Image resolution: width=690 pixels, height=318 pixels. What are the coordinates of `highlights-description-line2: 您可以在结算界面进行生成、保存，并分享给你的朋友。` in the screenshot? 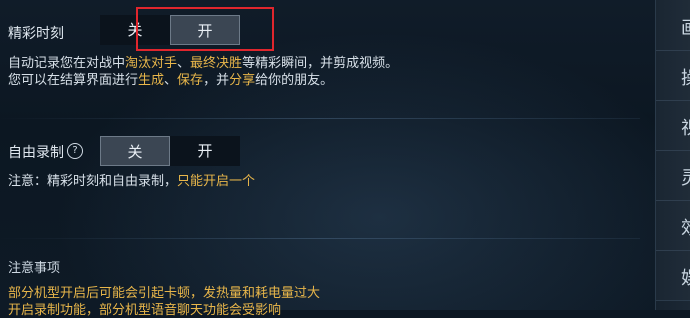 It's located at (171, 80).